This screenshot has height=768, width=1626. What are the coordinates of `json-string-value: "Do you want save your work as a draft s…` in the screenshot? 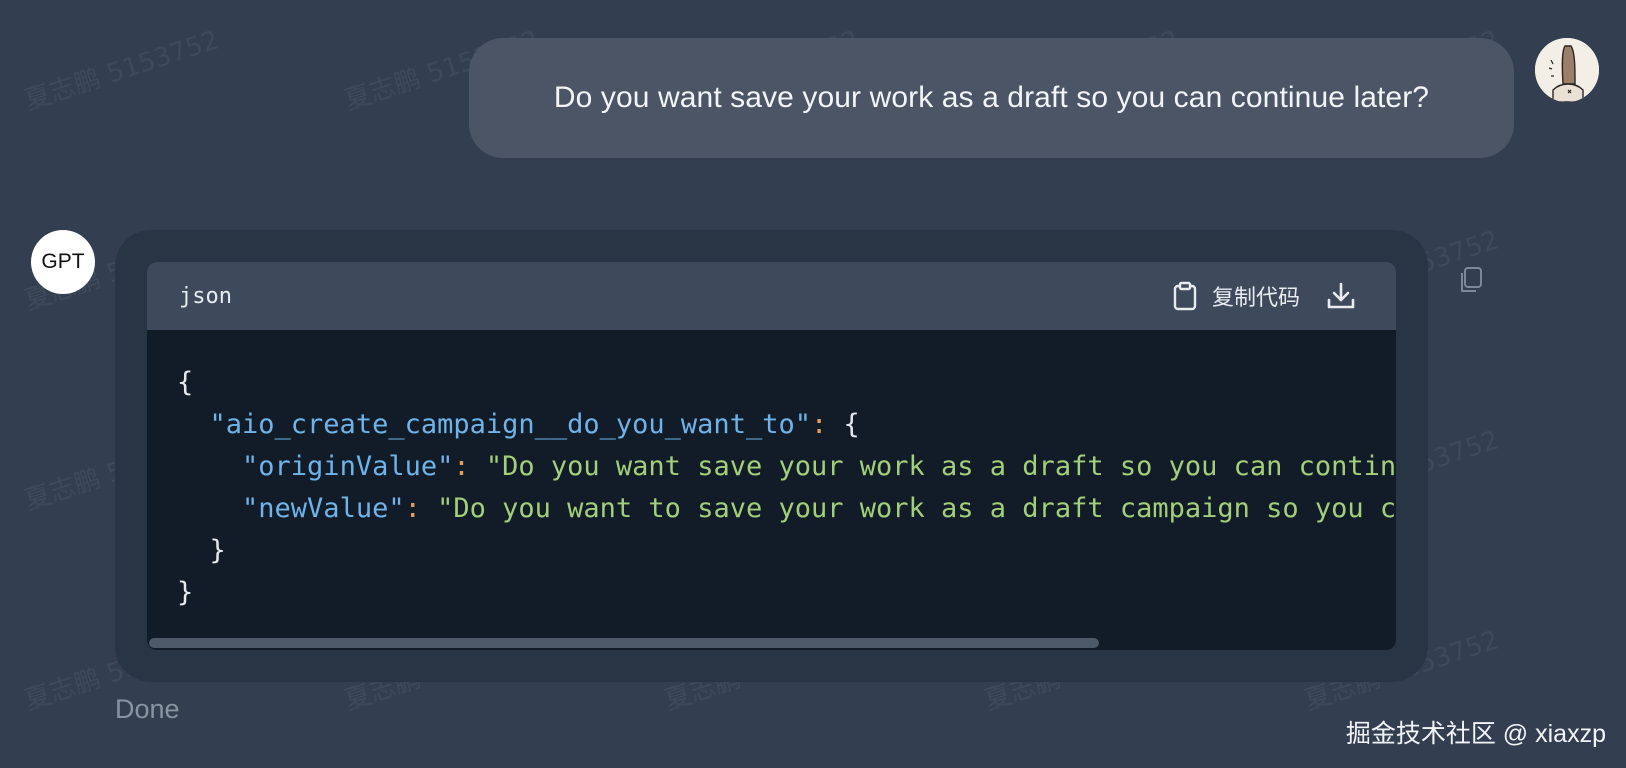 It's located at (940, 466).